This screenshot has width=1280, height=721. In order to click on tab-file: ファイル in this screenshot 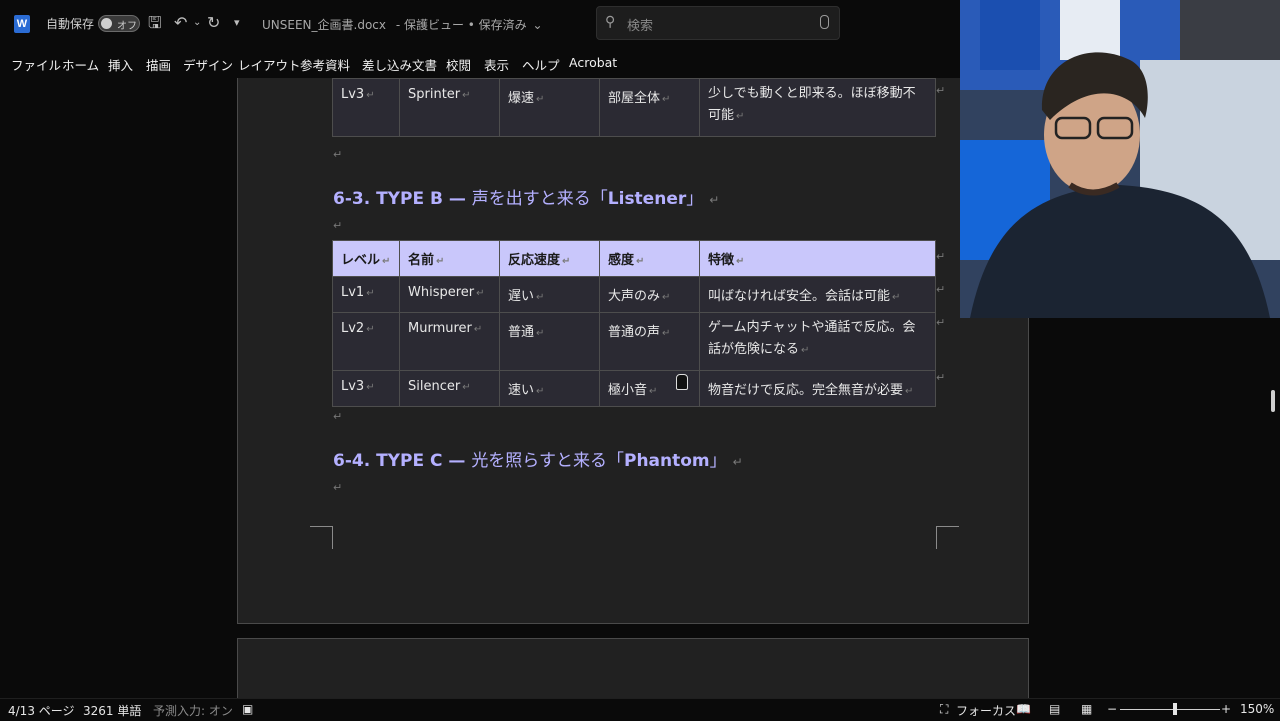, I will do `click(36, 64)`.